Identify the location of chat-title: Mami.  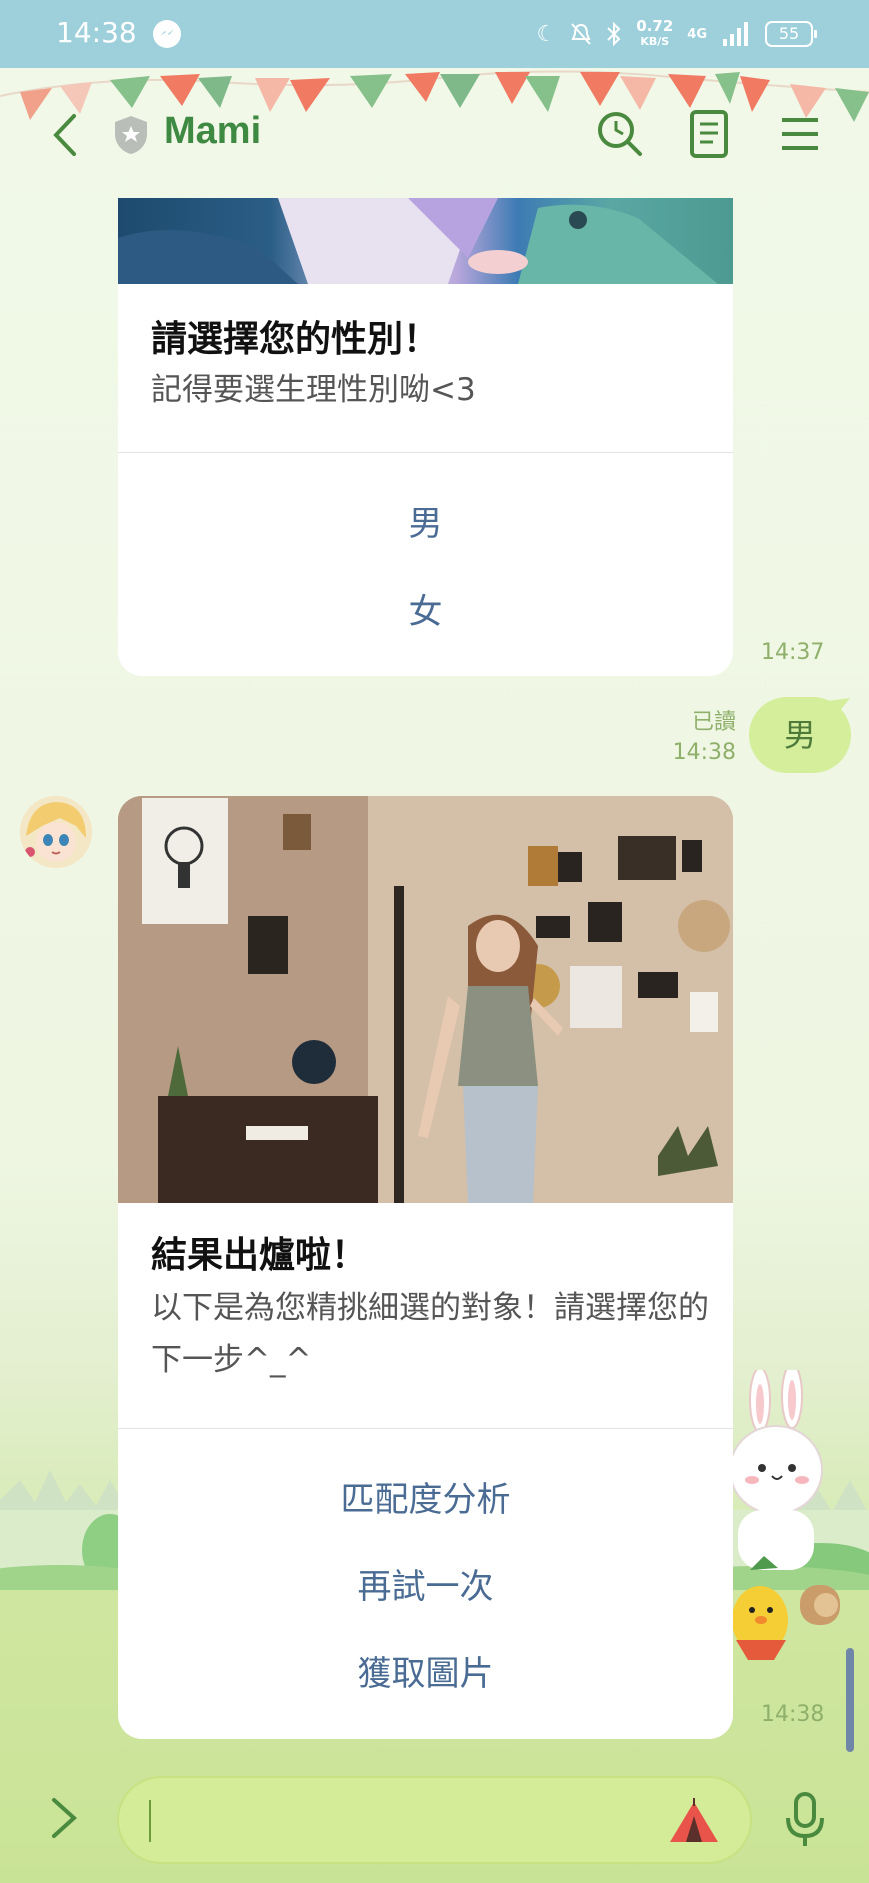
(213, 131).